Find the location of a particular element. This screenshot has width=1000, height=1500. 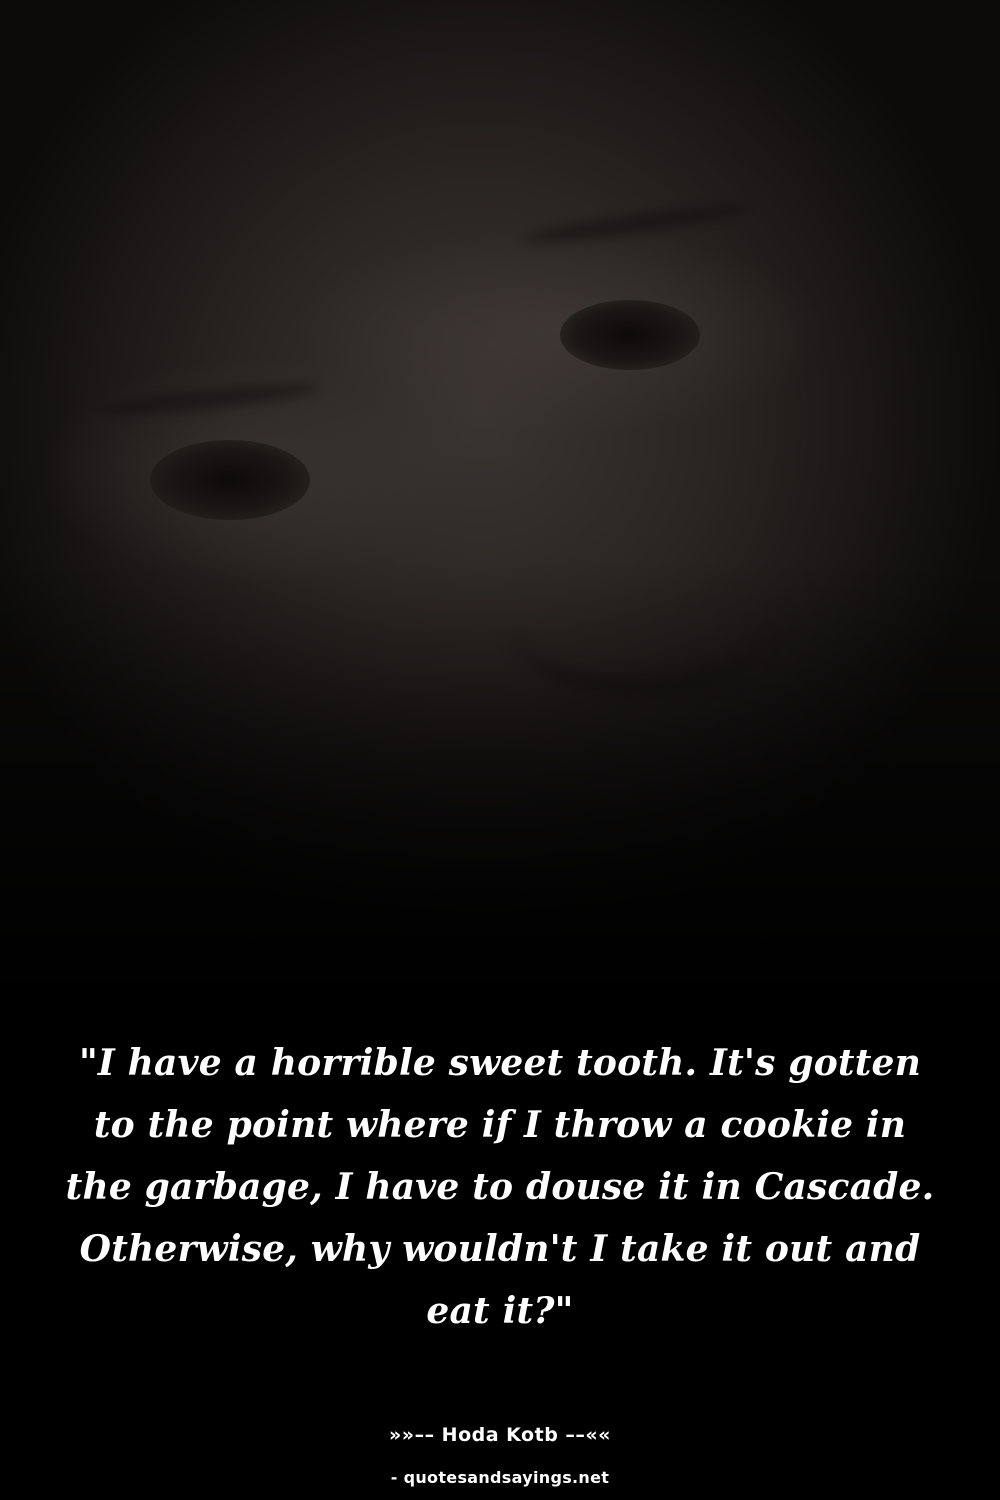

source-credit: - quotesandsayings.net is located at coordinates (500, 1477).